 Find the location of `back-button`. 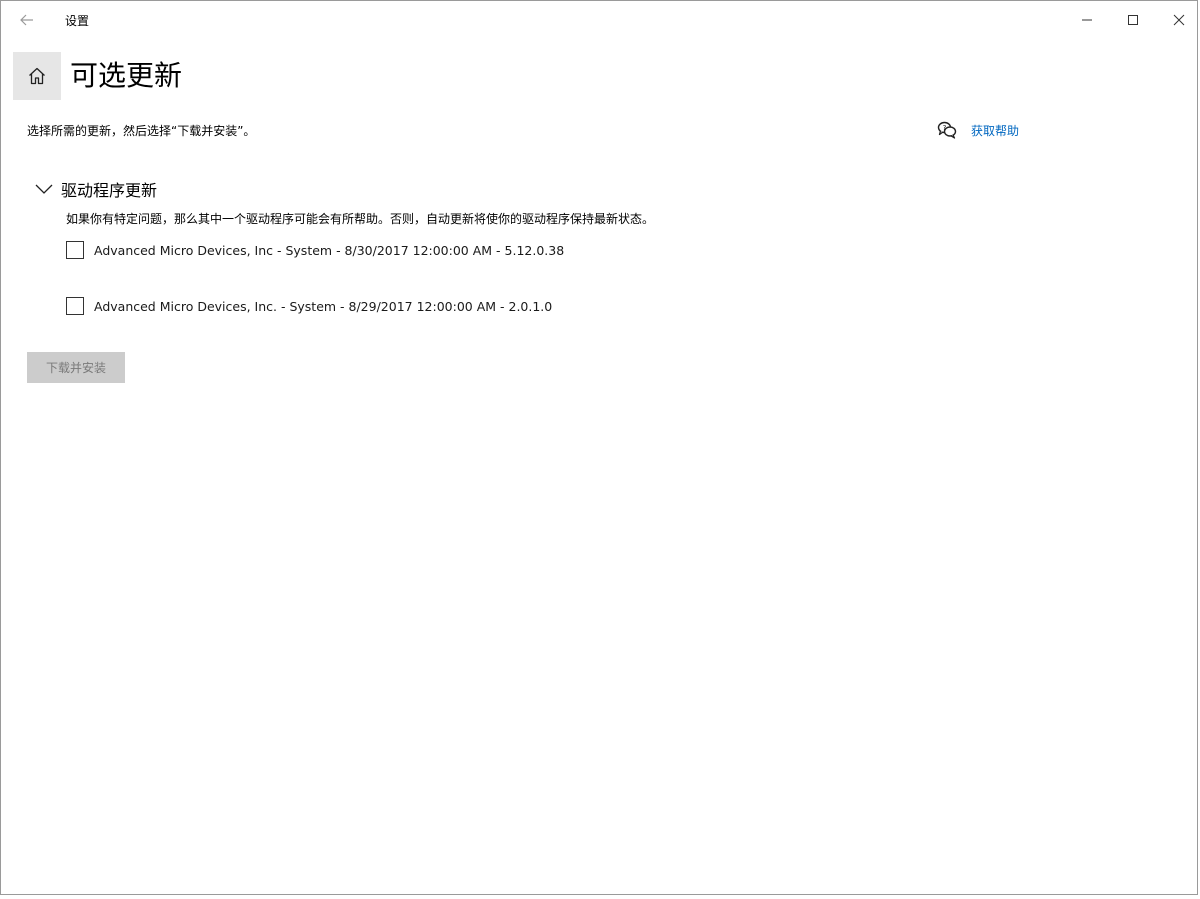

back-button is located at coordinates (27, 20).